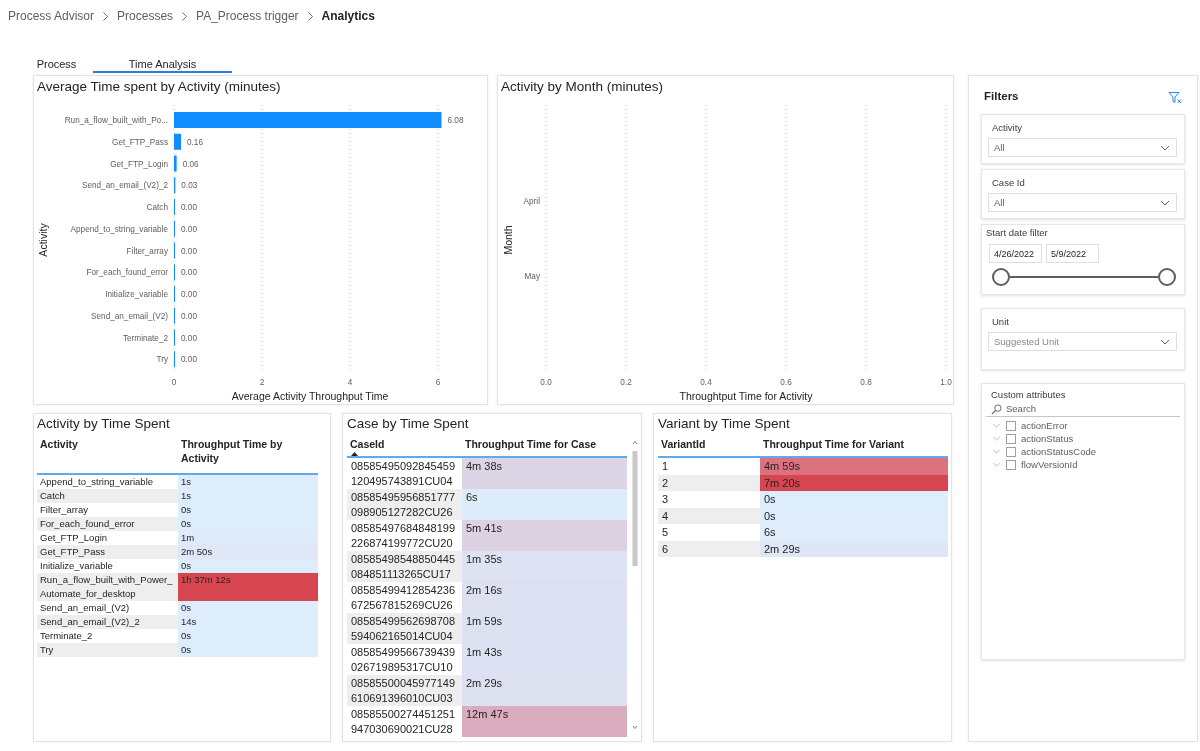 The height and width of the screenshot is (751, 1200). What do you see at coordinates (174, 382) in the screenshot?
I see `tick-label: 0` at bounding box center [174, 382].